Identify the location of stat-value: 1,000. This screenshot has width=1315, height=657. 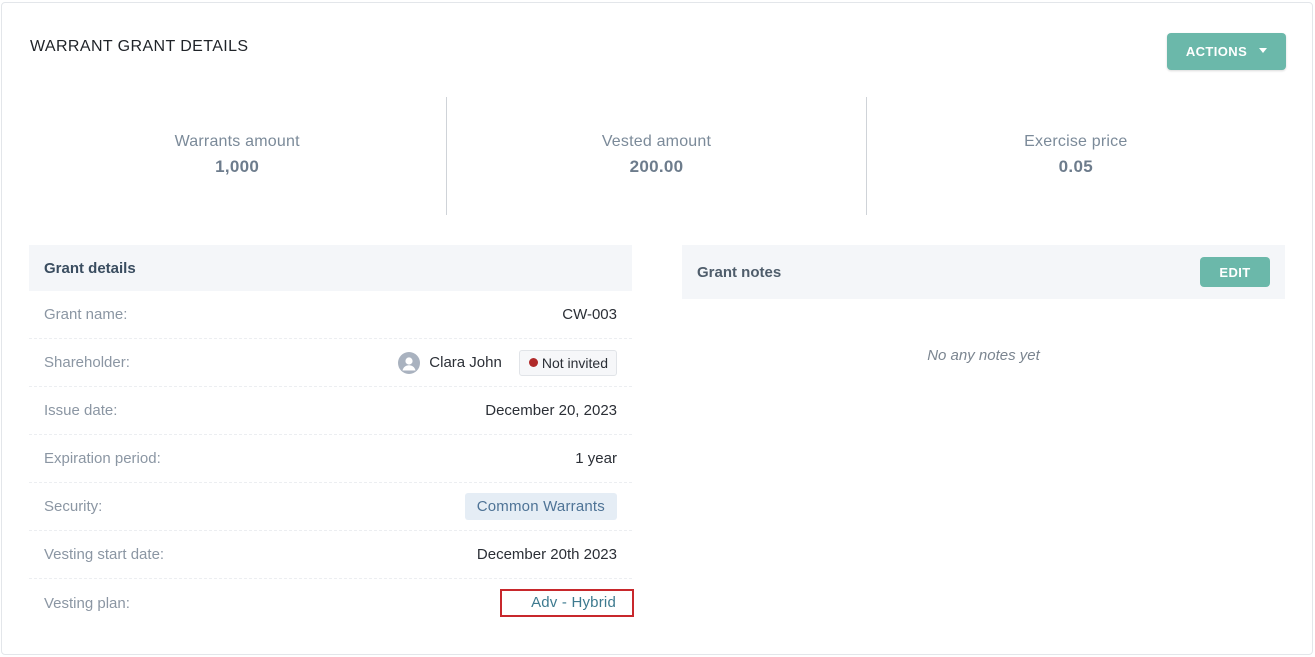
(237, 166).